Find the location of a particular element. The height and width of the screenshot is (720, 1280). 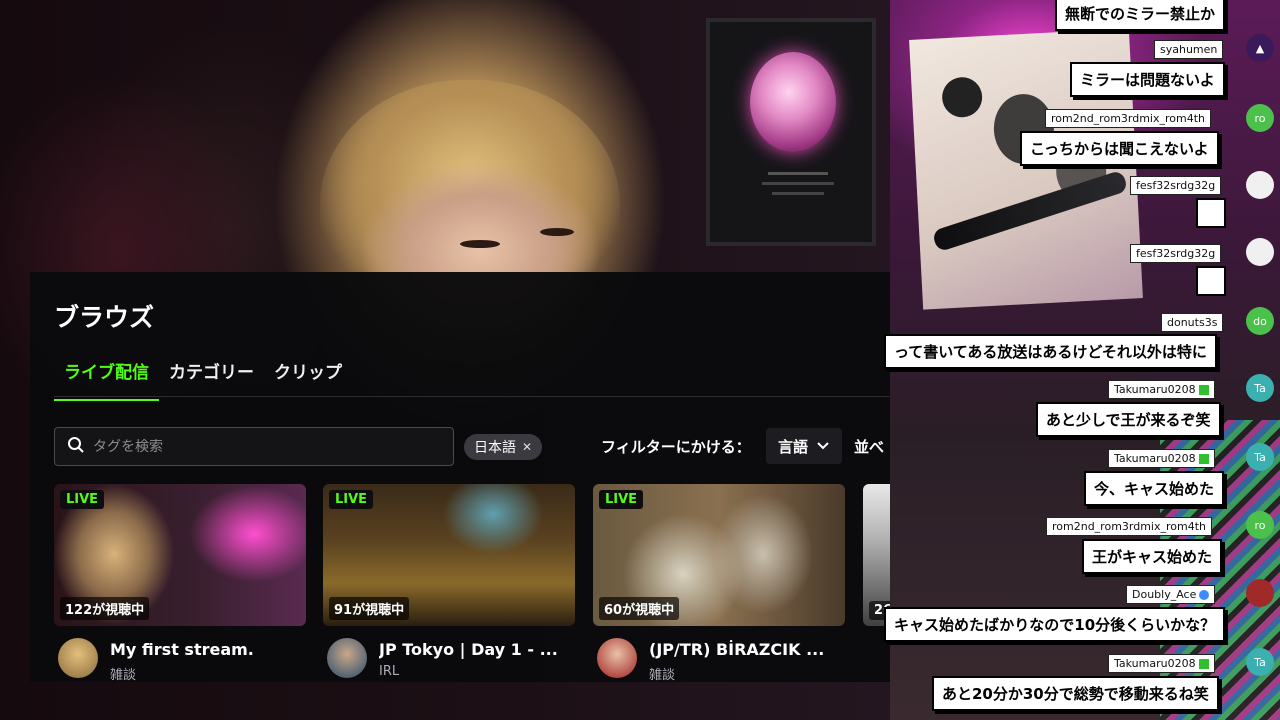

page-title: ブラウズ is located at coordinates (104, 317).